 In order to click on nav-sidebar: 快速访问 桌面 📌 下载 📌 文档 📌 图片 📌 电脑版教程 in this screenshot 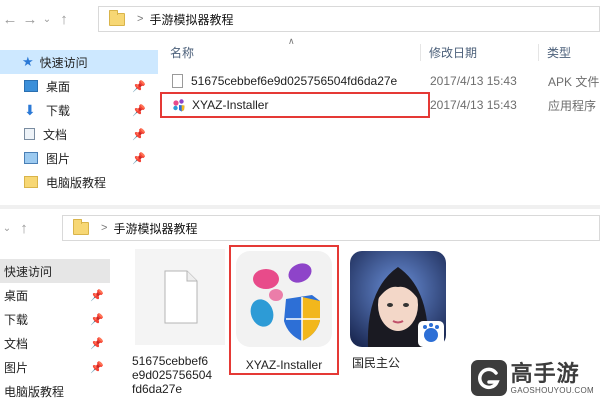, I will do `click(55, 329)`.